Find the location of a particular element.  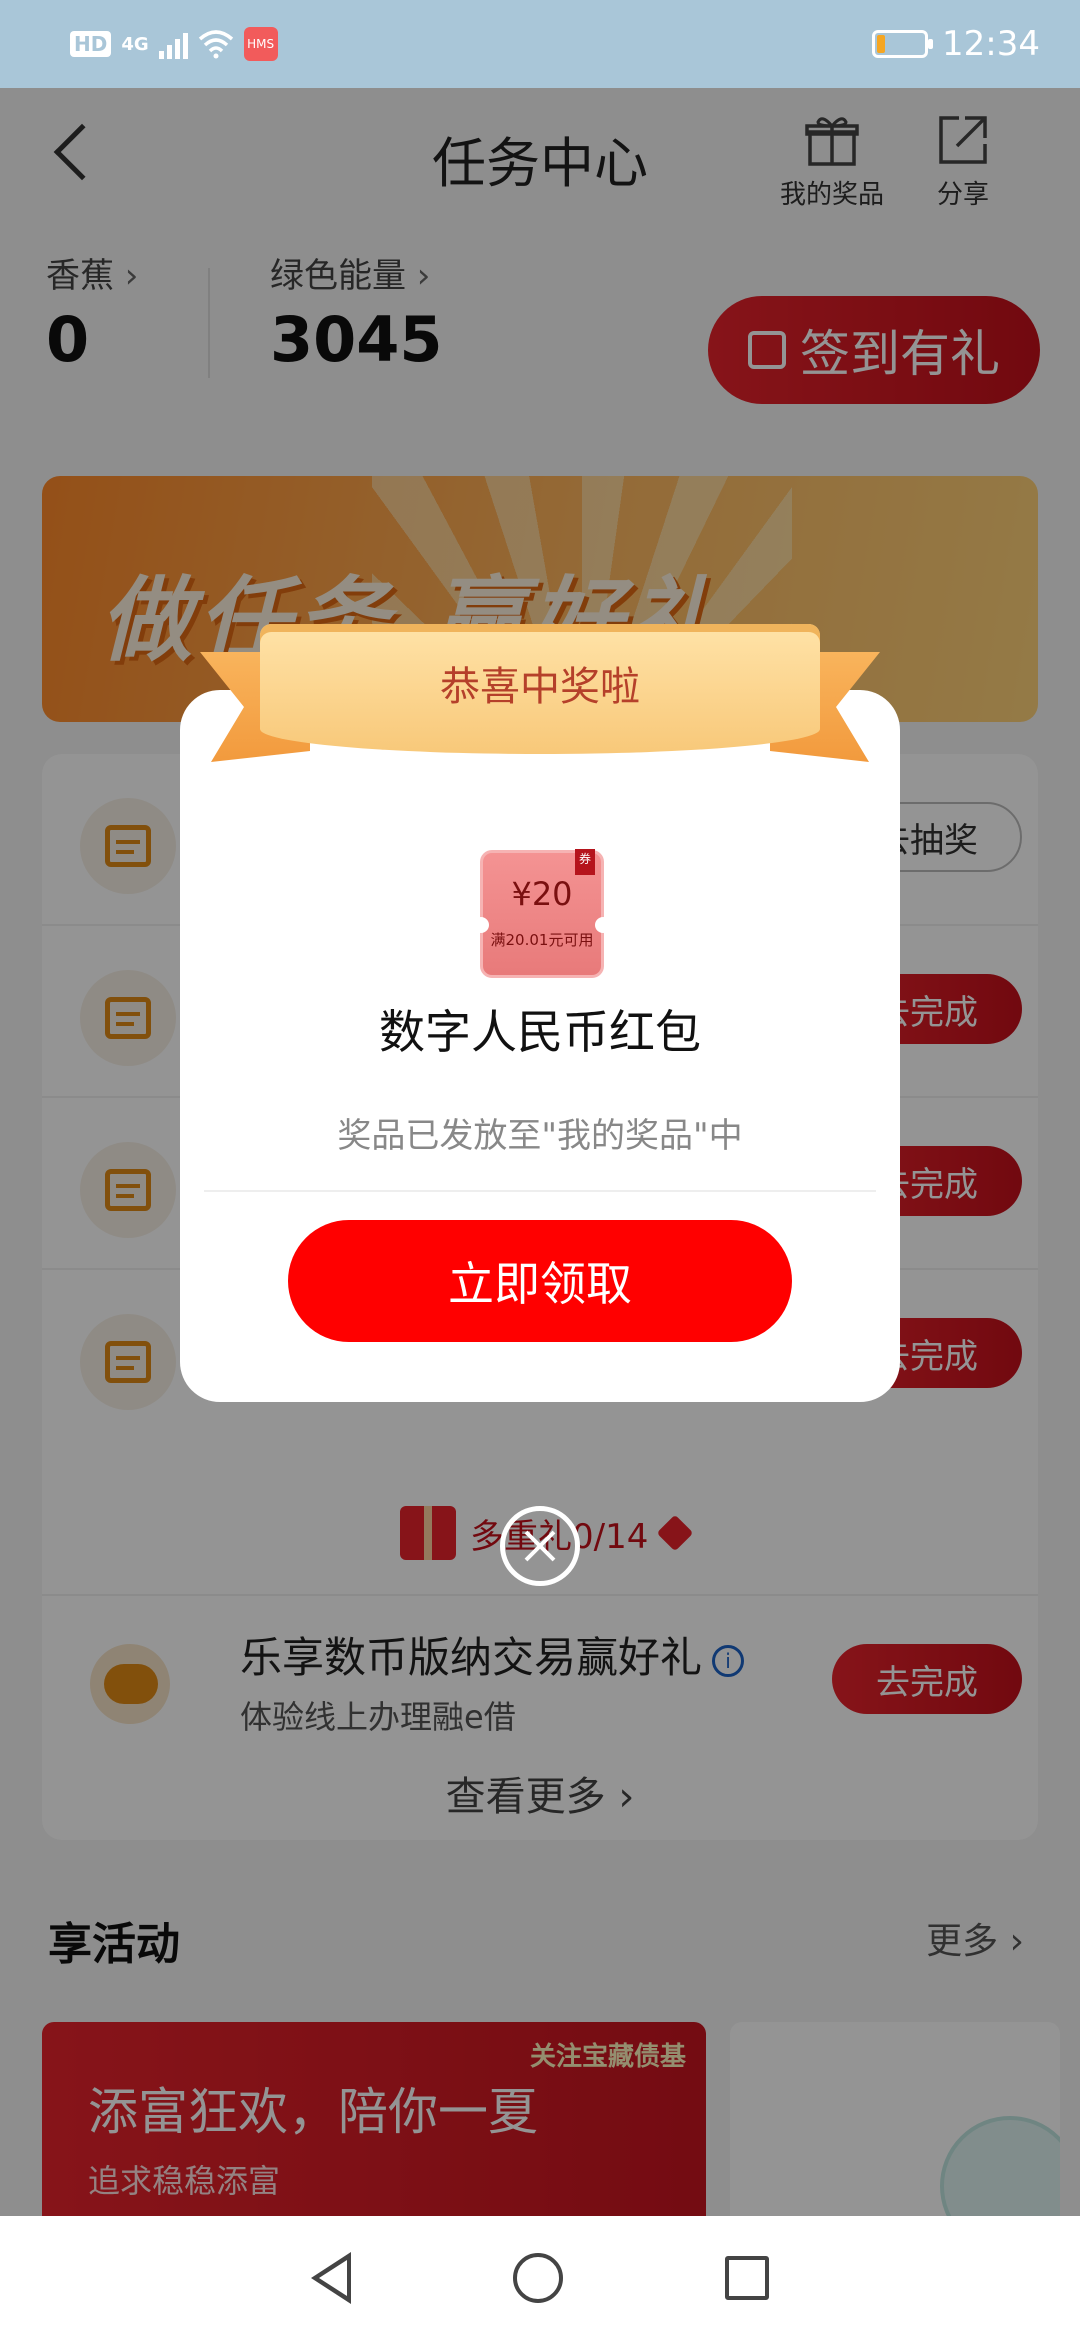

network-type: 4G is located at coordinates (135, 44).